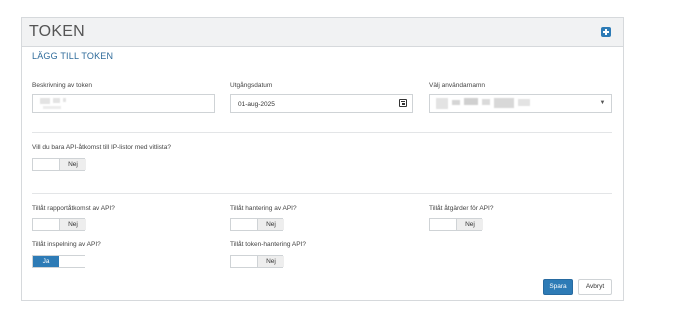  What do you see at coordinates (461, 208) in the screenshot?
I see `actions-label: Tillåt åtgärder för API?` at bounding box center [461, 208].